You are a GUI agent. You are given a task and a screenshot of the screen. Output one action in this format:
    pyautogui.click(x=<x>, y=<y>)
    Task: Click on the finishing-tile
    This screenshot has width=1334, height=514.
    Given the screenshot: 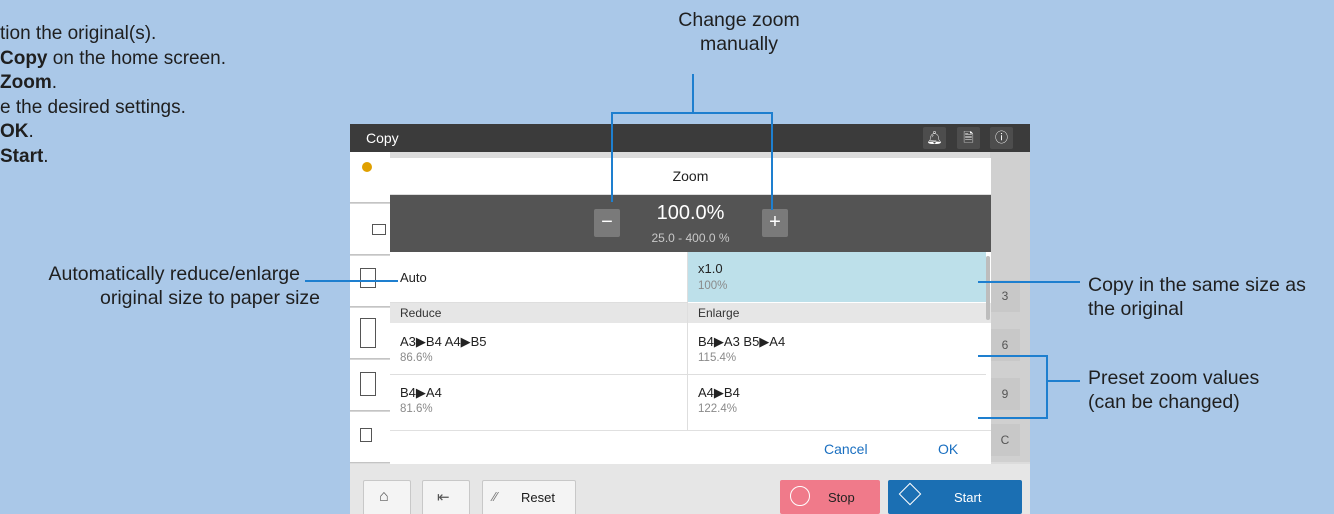 What is the action you would take?
    pyautogui.click(x=370, y=437)
    